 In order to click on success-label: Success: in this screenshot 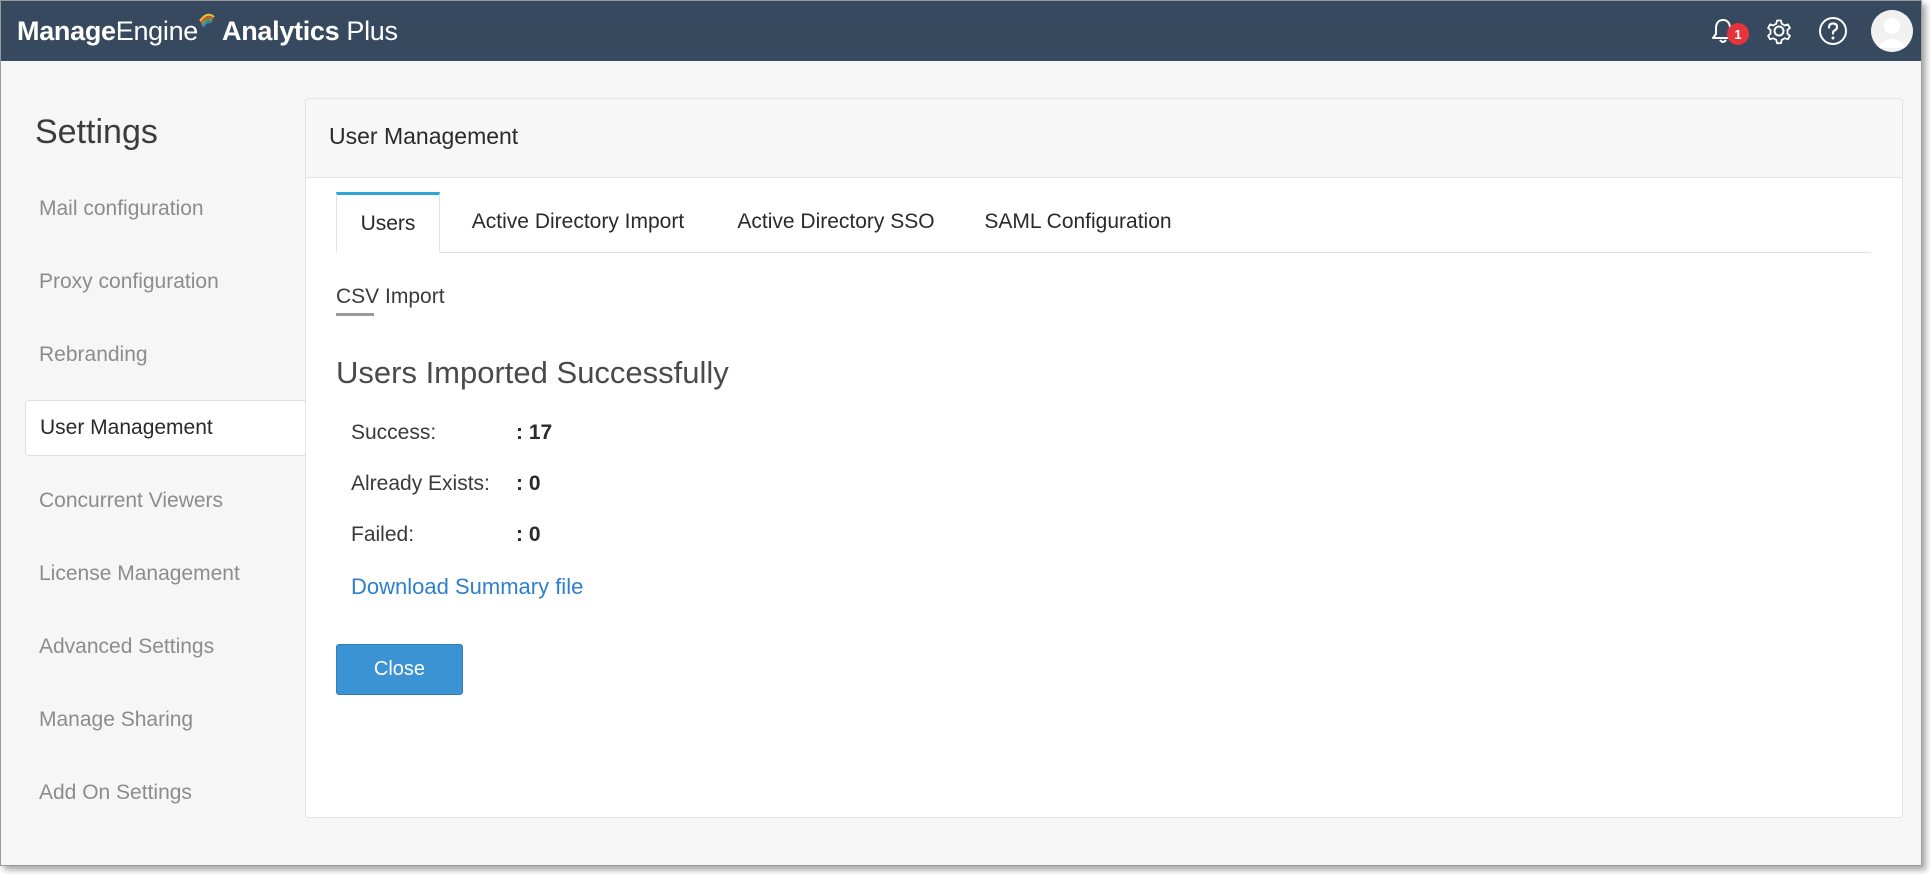, I will do `click(394, 432)`.